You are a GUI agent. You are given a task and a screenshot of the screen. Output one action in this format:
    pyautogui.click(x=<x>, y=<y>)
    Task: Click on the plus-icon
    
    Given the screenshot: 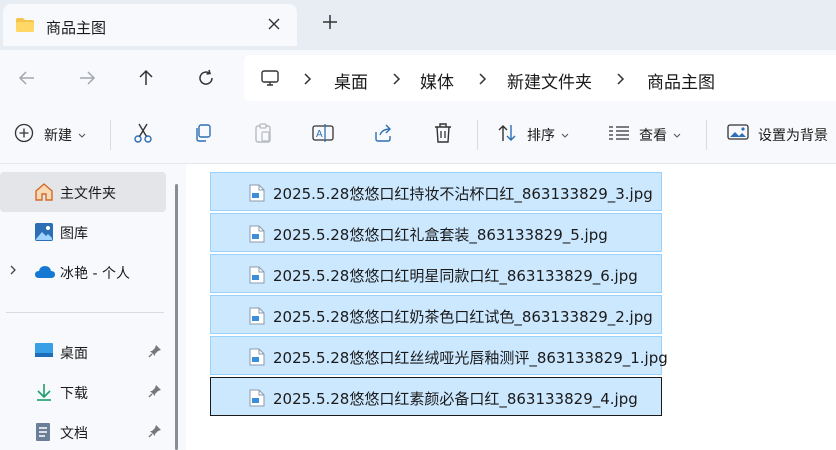 What is the action you would take?
    pyautogui.click(x=330, y=23)
    